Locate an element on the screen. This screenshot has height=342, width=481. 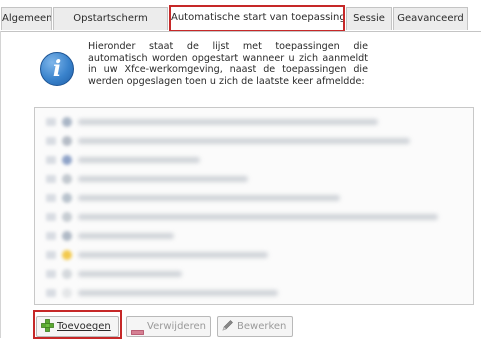
tab-session-label: Sessie is located at coordinates (369, 18).